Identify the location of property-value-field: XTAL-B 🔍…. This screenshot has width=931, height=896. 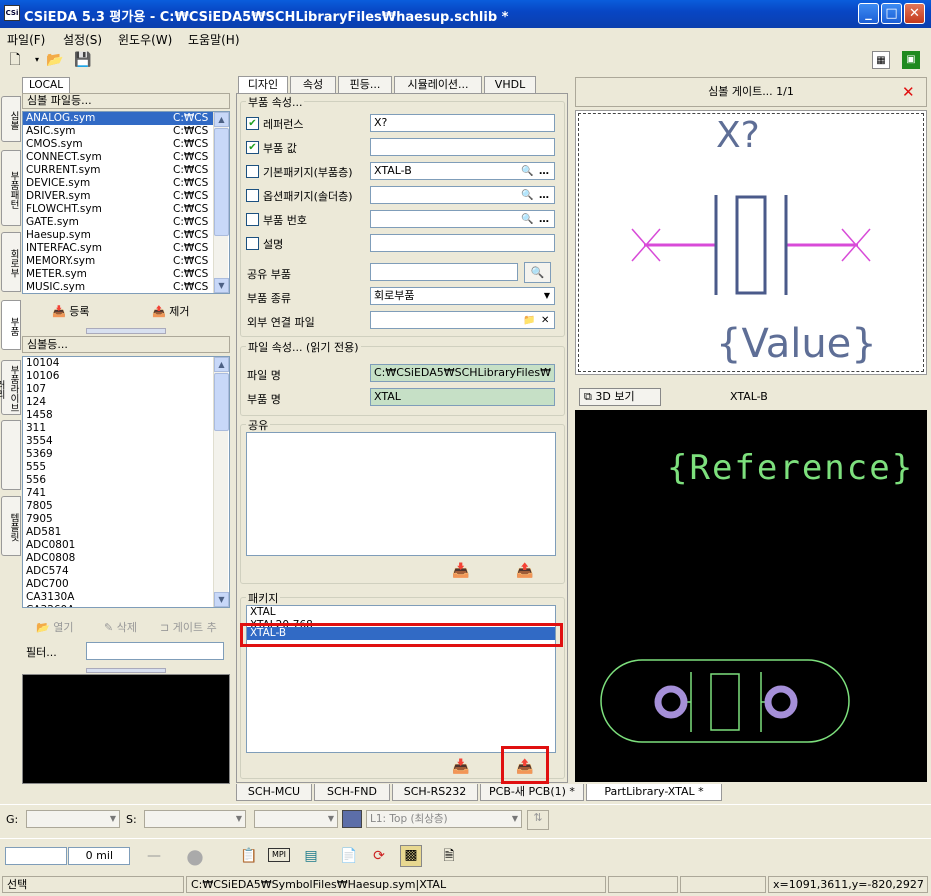
(462, 171).